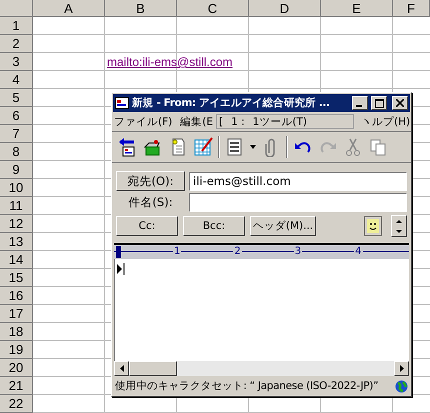 This screenshot has height=413, width=430. I want to click on row-header: 4, so click(16, 80).